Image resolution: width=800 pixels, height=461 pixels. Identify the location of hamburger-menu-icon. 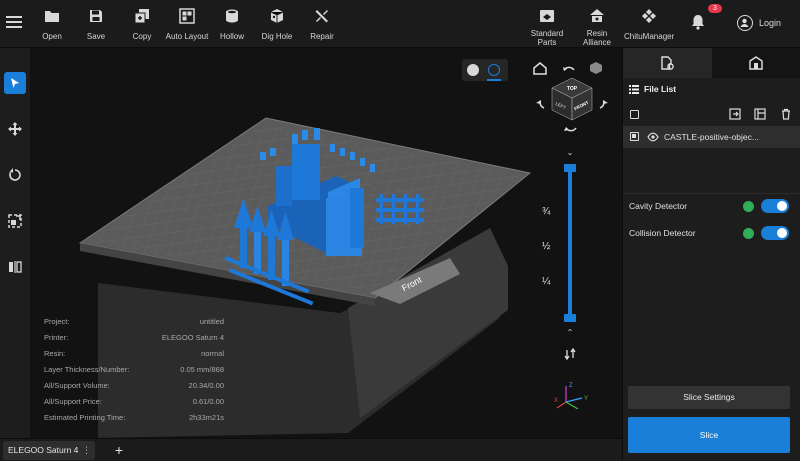
(14, 23).